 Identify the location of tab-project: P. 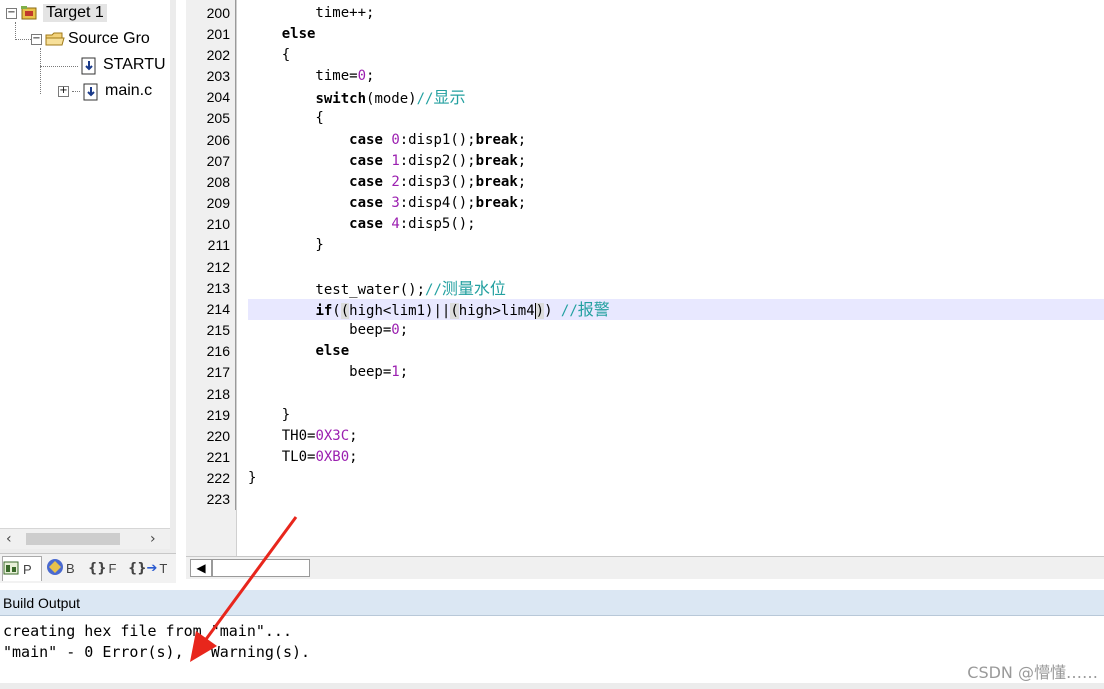
(22, 568).